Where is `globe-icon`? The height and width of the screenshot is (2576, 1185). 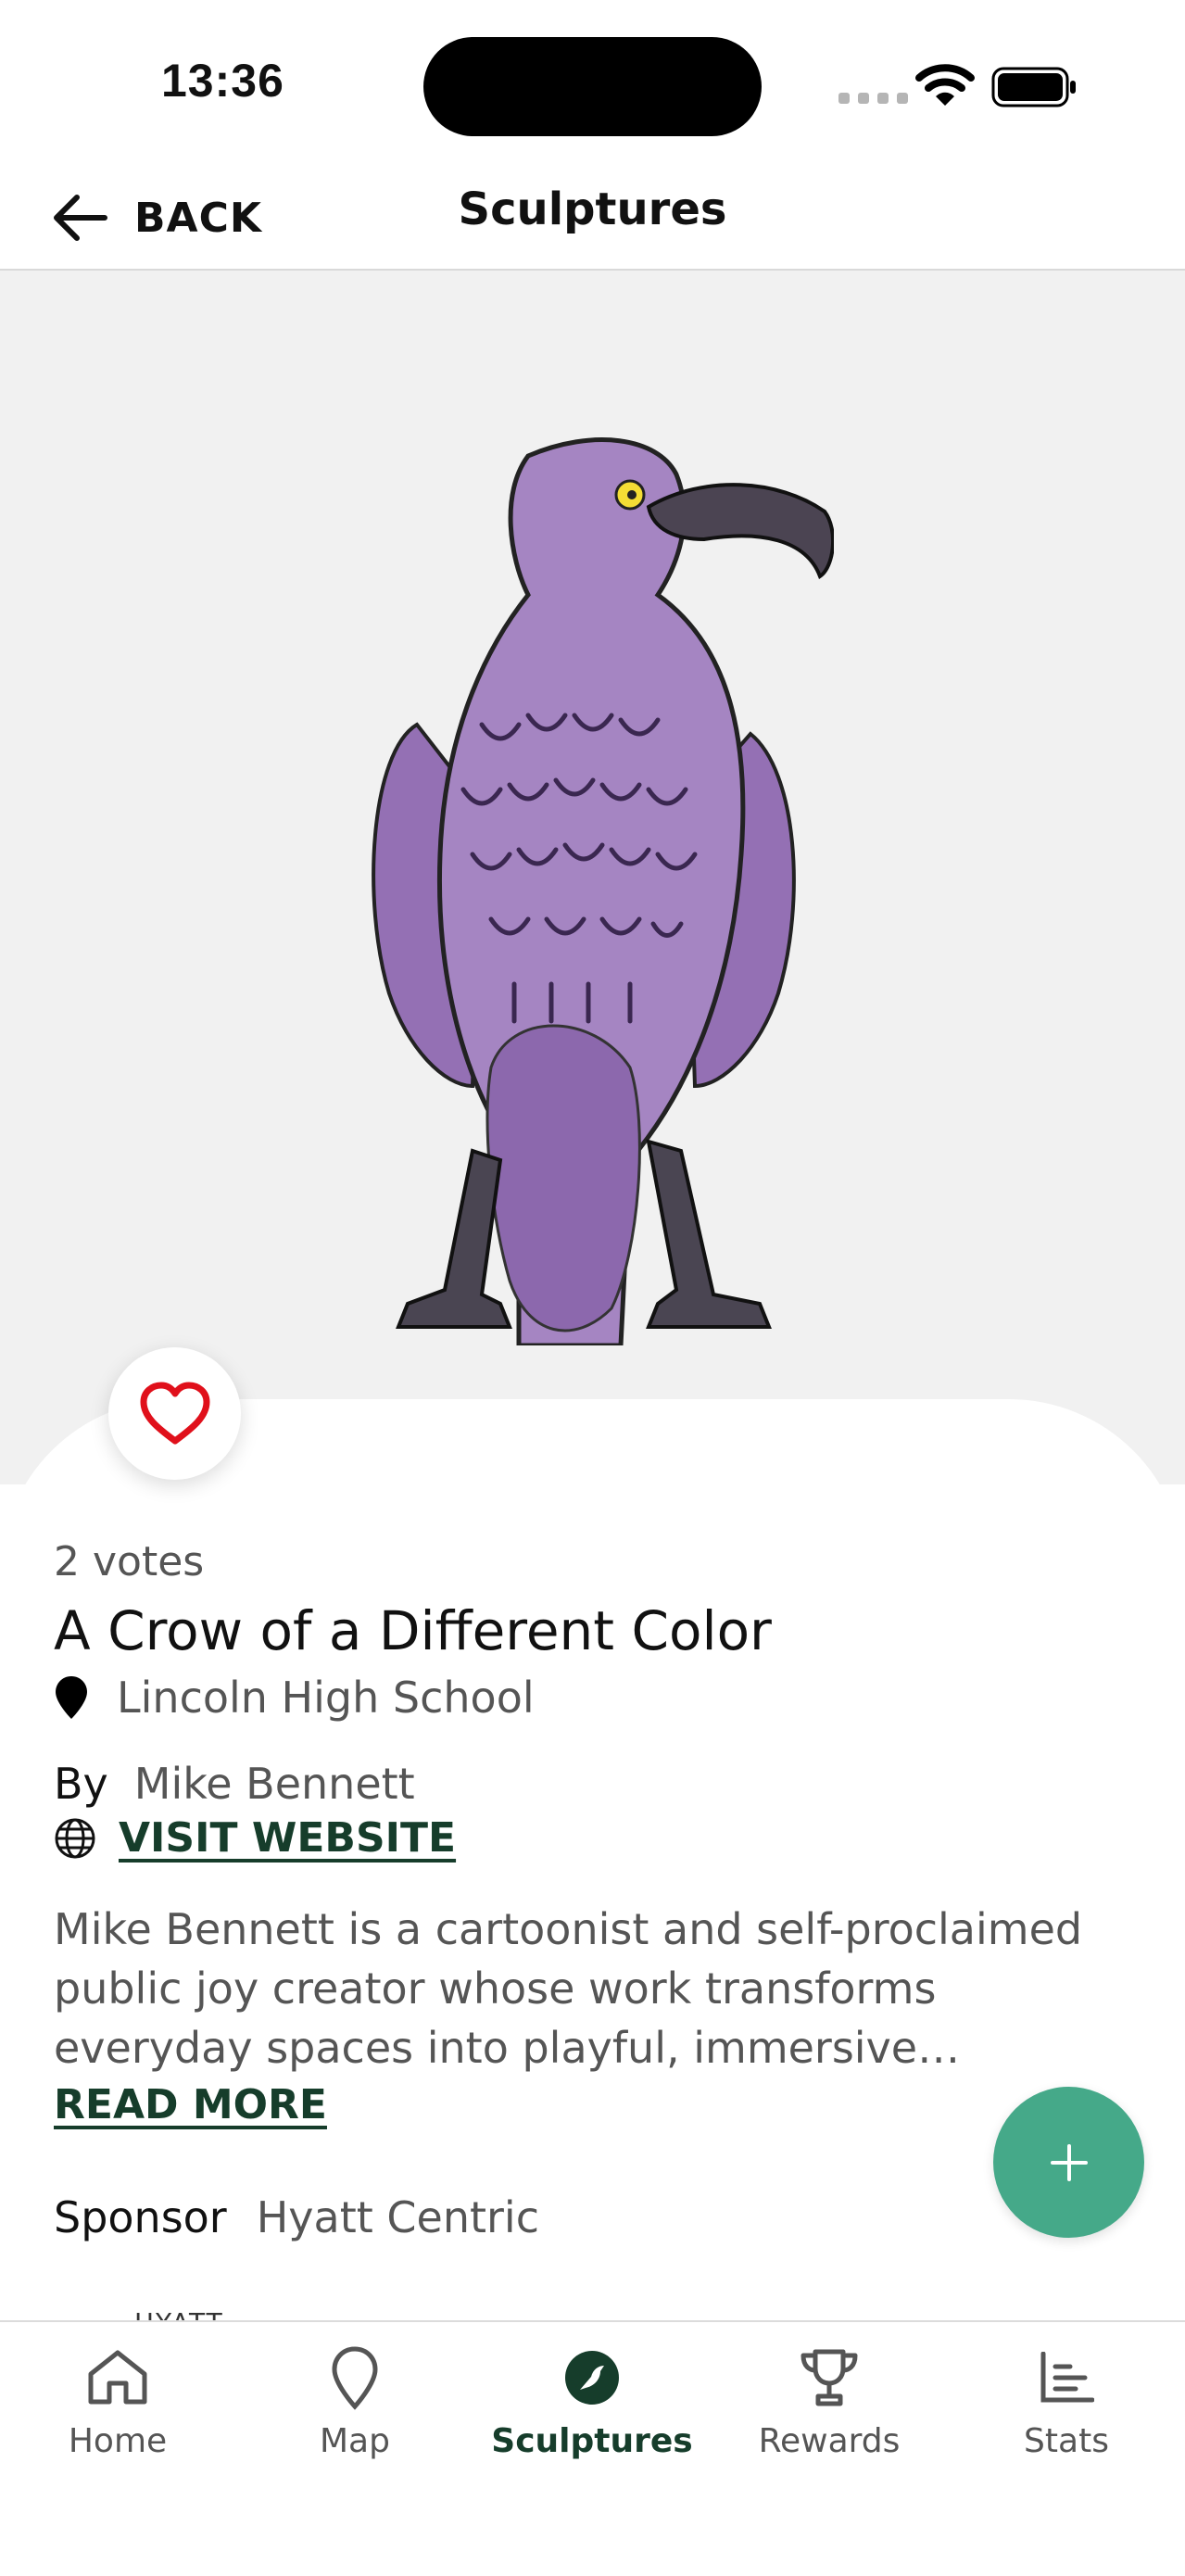 globe-icon is located at coordinates (75, 1838).